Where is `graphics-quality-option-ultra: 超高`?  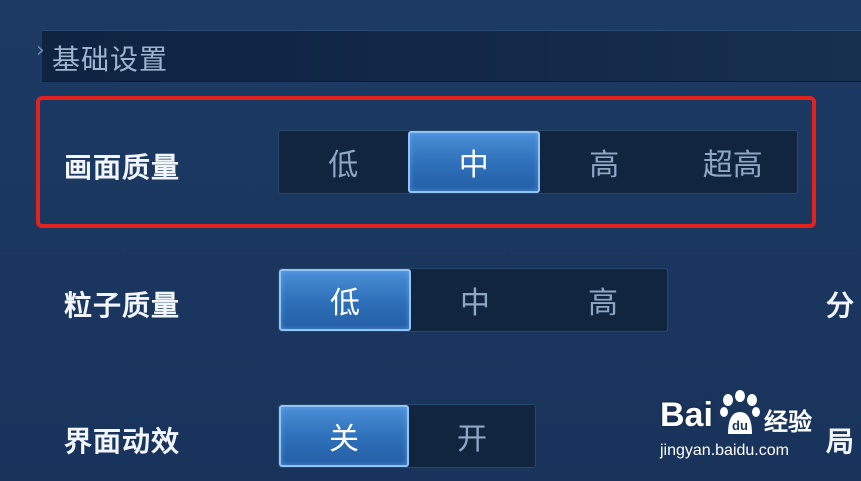 graphics-quality-option-ultra: 超高 is located at coordinates (733, 162).